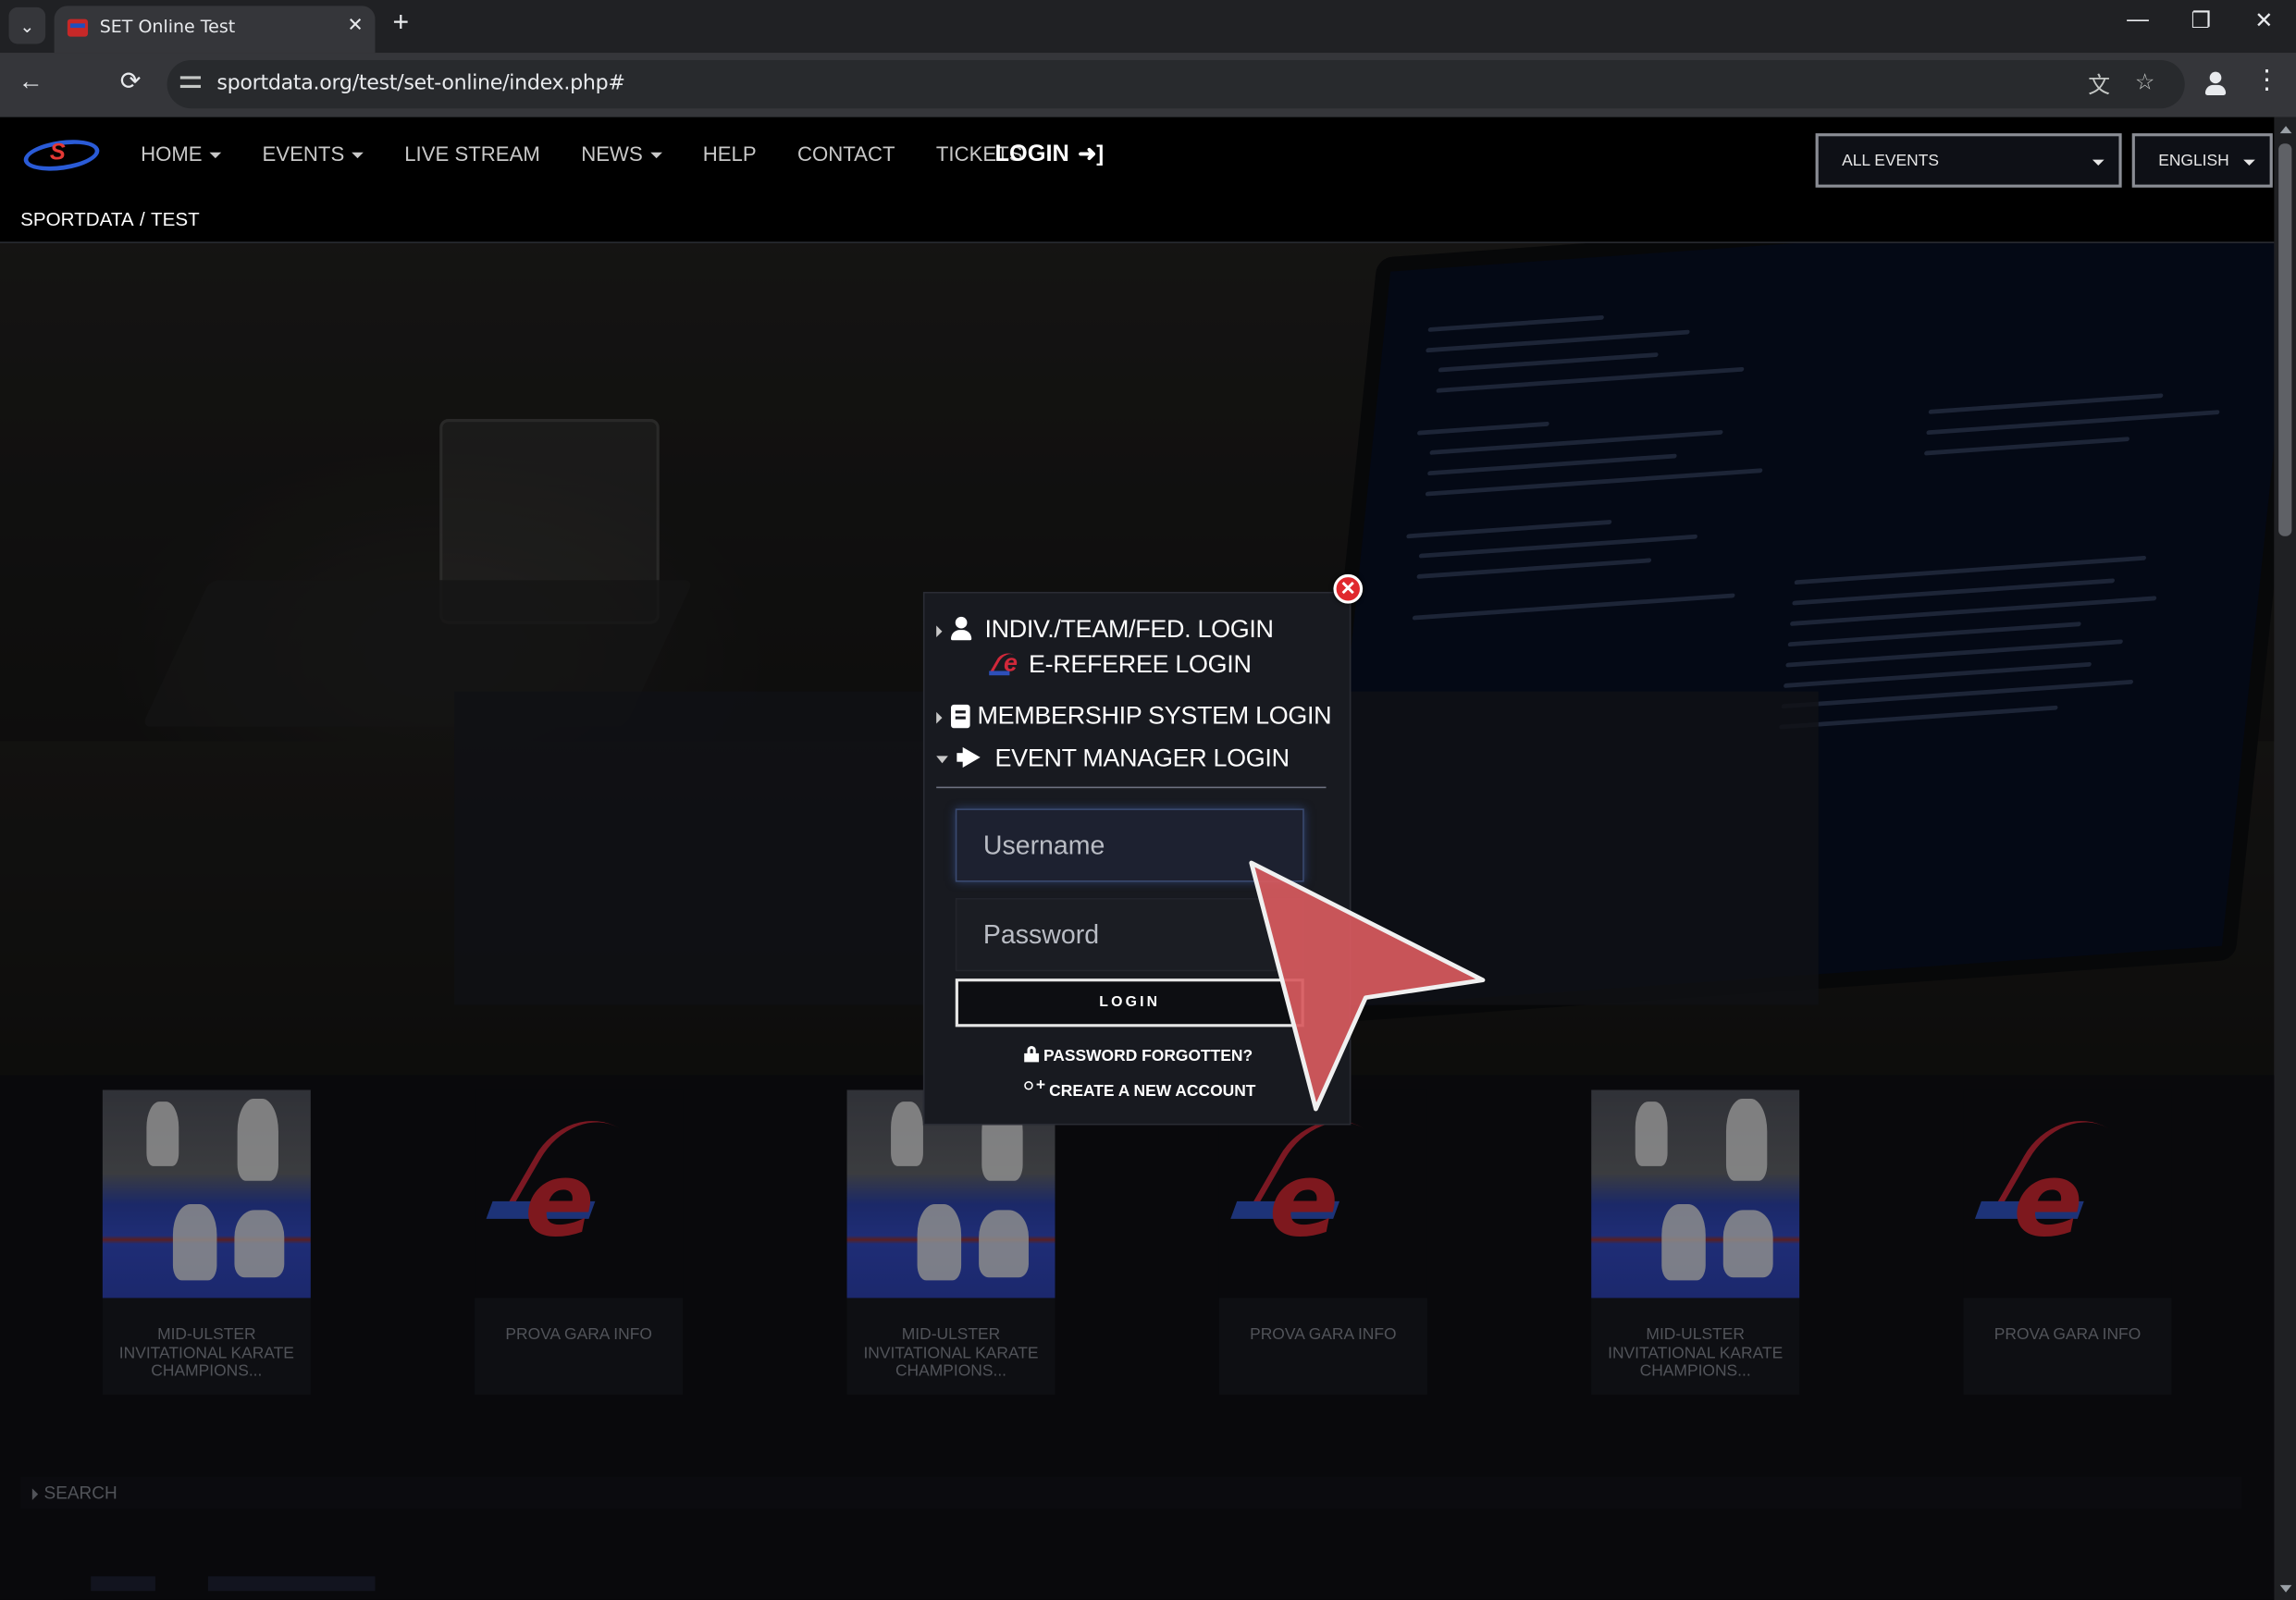 The height and width of the screenshot is (1600, 2296). I want to click on sportdata-logo: S, so click(61, 155).